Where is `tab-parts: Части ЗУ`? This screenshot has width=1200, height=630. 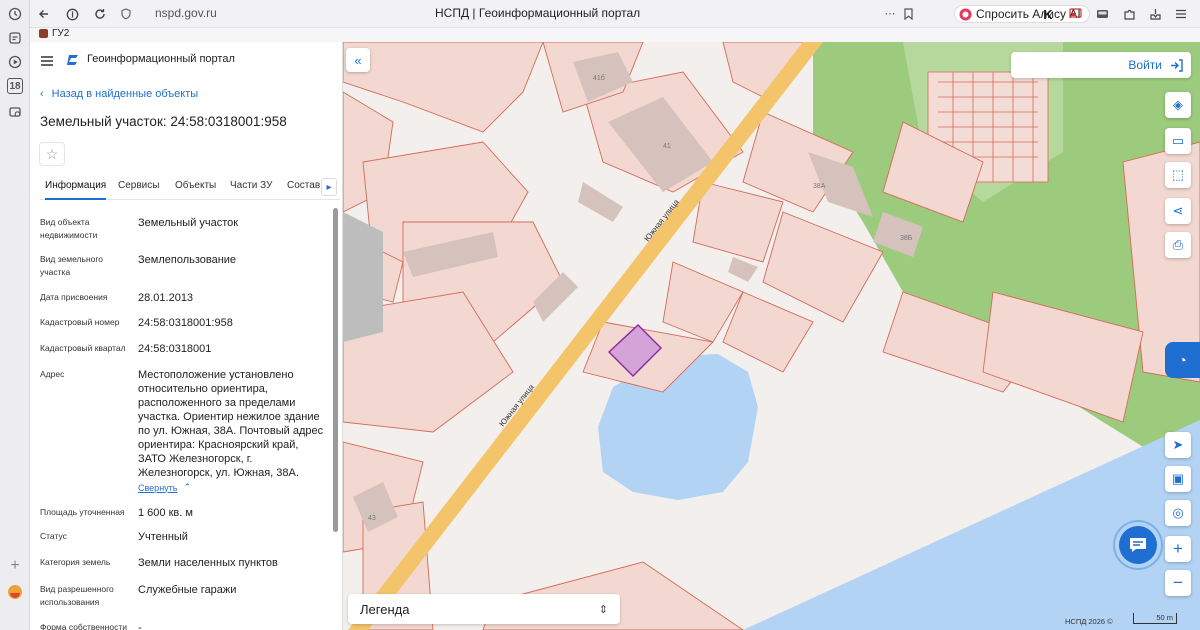
tab-parts: Части ЗУ is located at coordinates (251, 189).